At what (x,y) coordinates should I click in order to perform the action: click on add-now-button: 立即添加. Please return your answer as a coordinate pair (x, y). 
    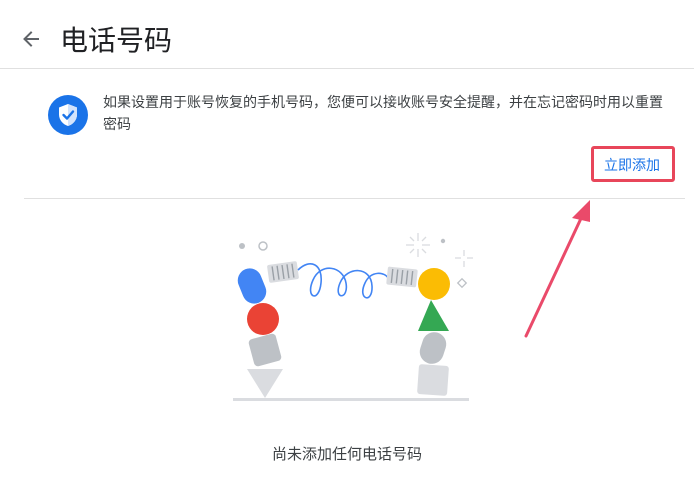
    Looking at the image, I should click on (632, 166).